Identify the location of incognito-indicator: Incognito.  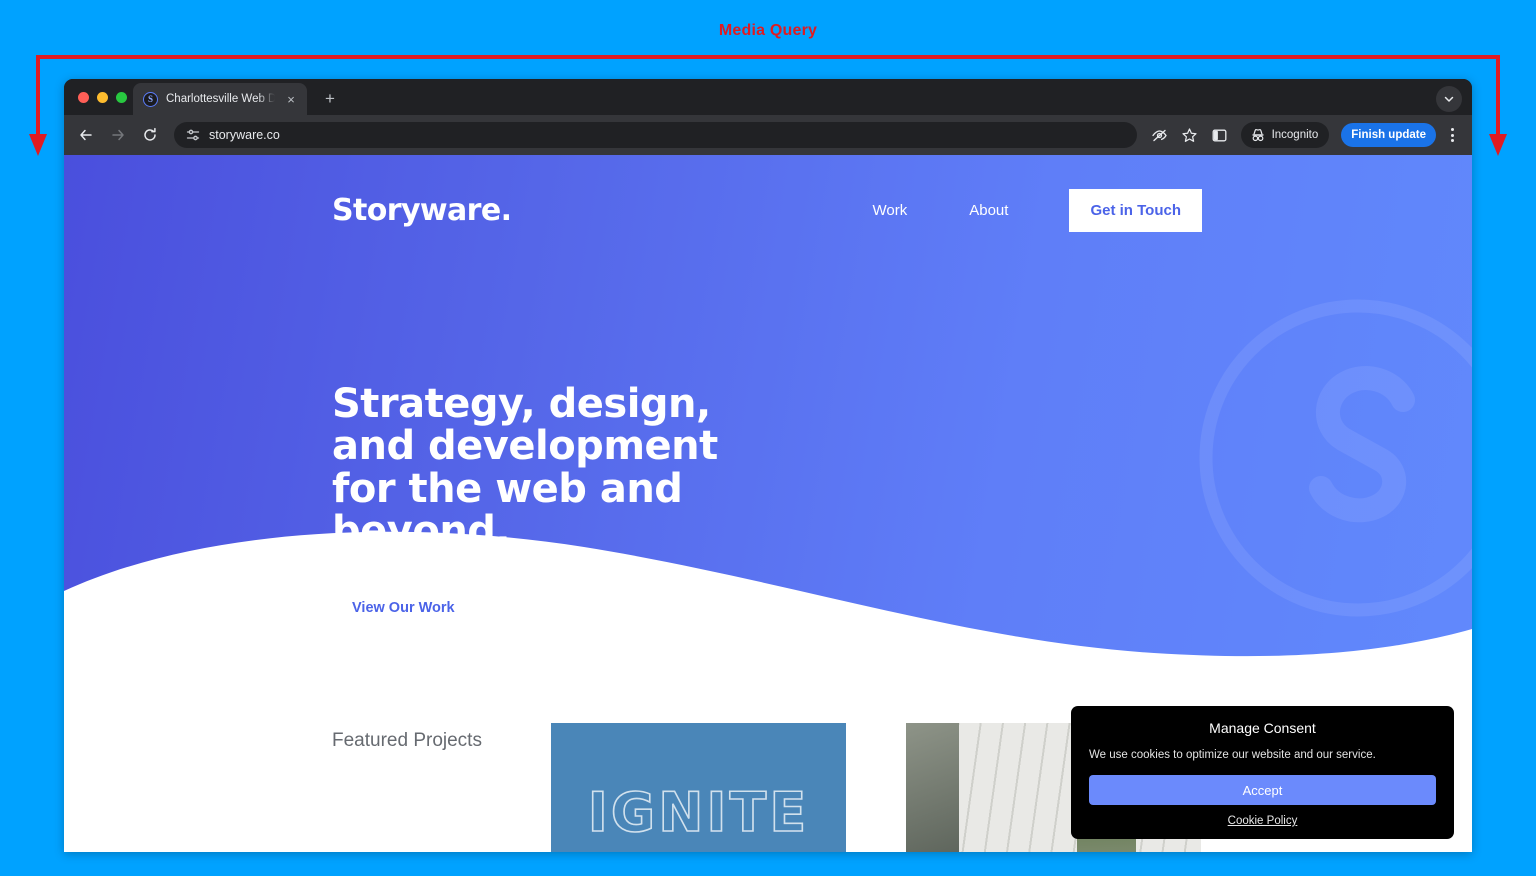
(1285, 135).